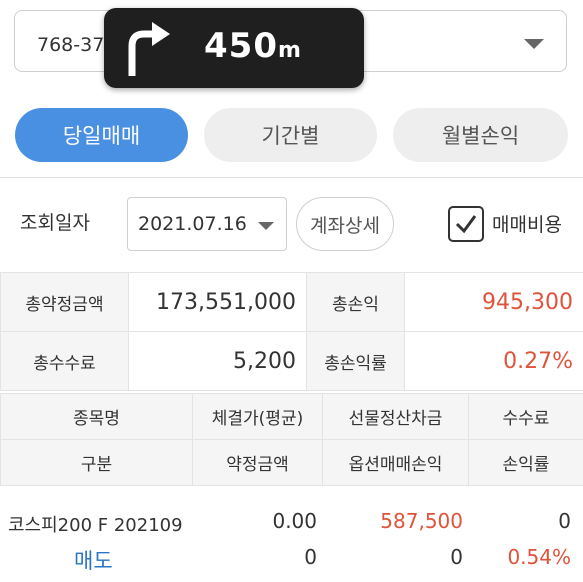 The height and width of the screenshot is (582, 583). Describe the element at coordinates (527, 225) in the screenshot. I see `trade-cost-label: 매매비용` at that location.